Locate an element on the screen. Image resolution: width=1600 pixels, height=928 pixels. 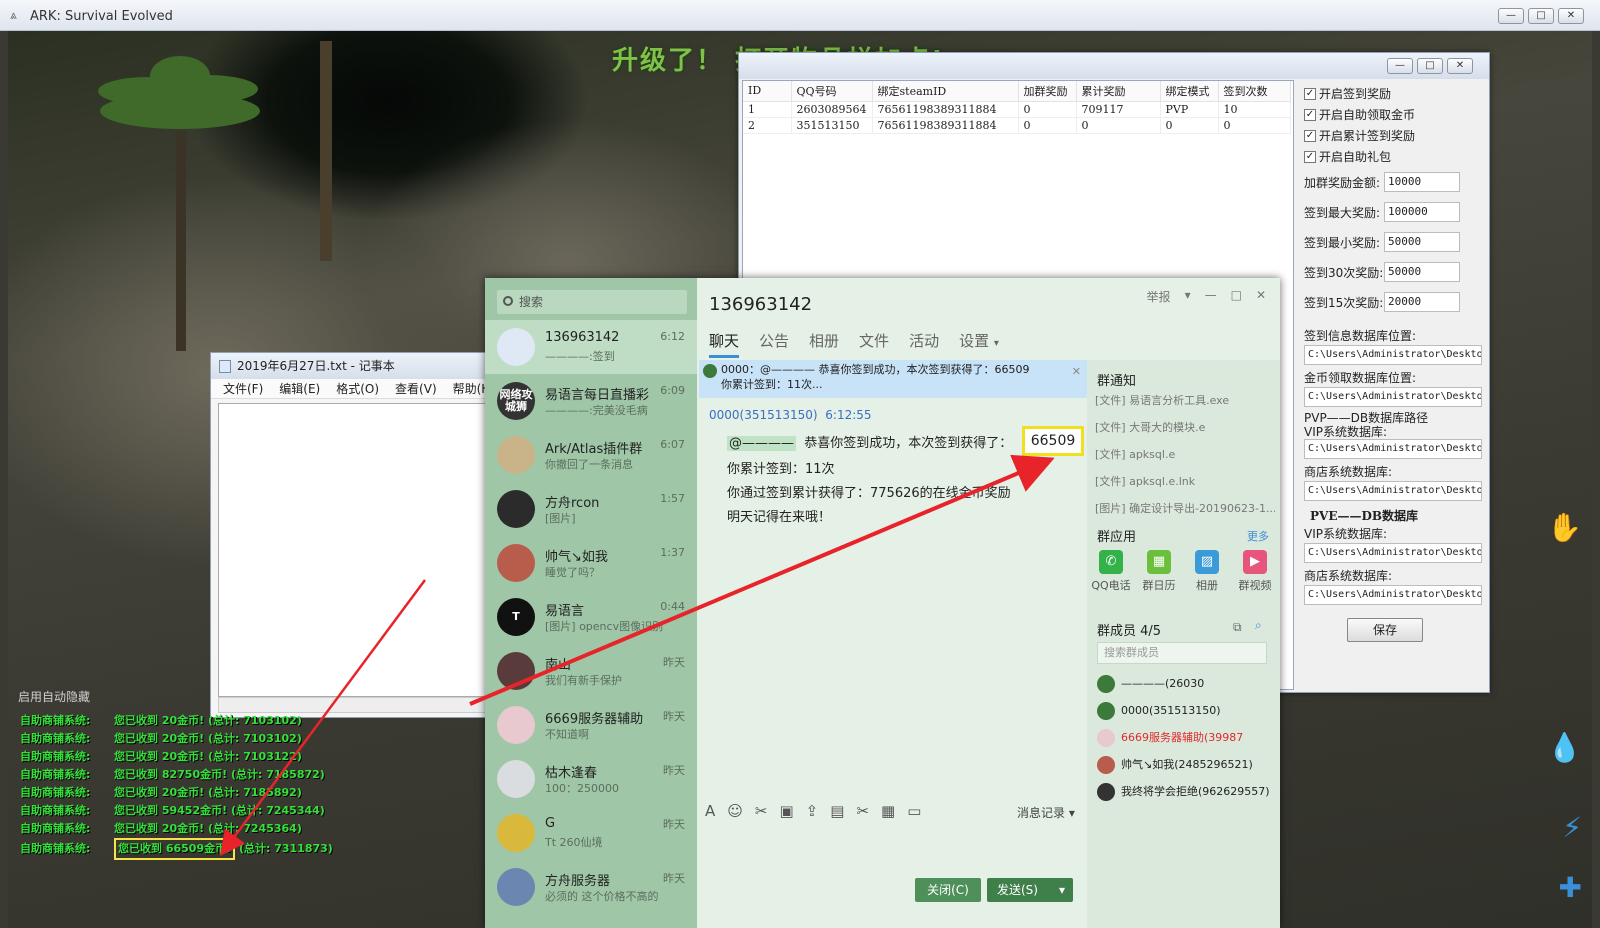
image-icon: ▣ is located at coordinates (786, 811).